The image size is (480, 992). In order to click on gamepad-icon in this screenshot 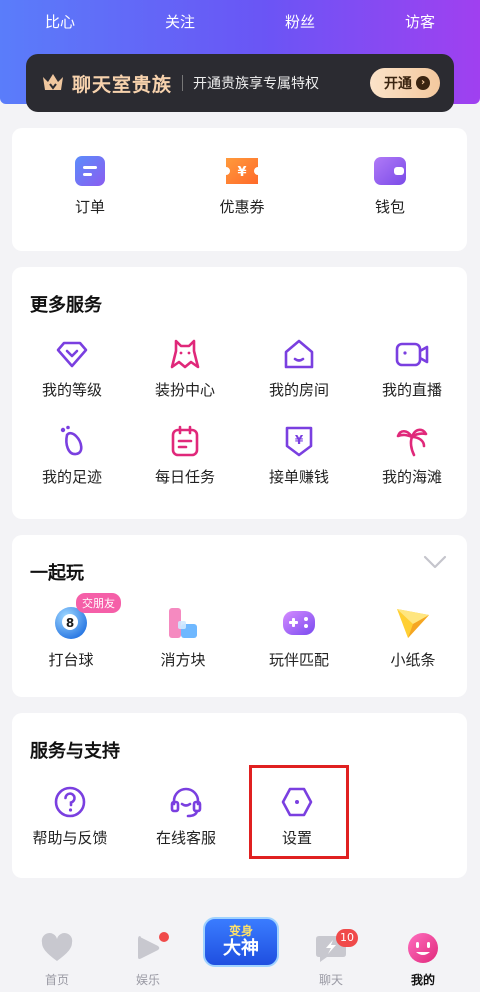, I will do `click(299, 623)`.